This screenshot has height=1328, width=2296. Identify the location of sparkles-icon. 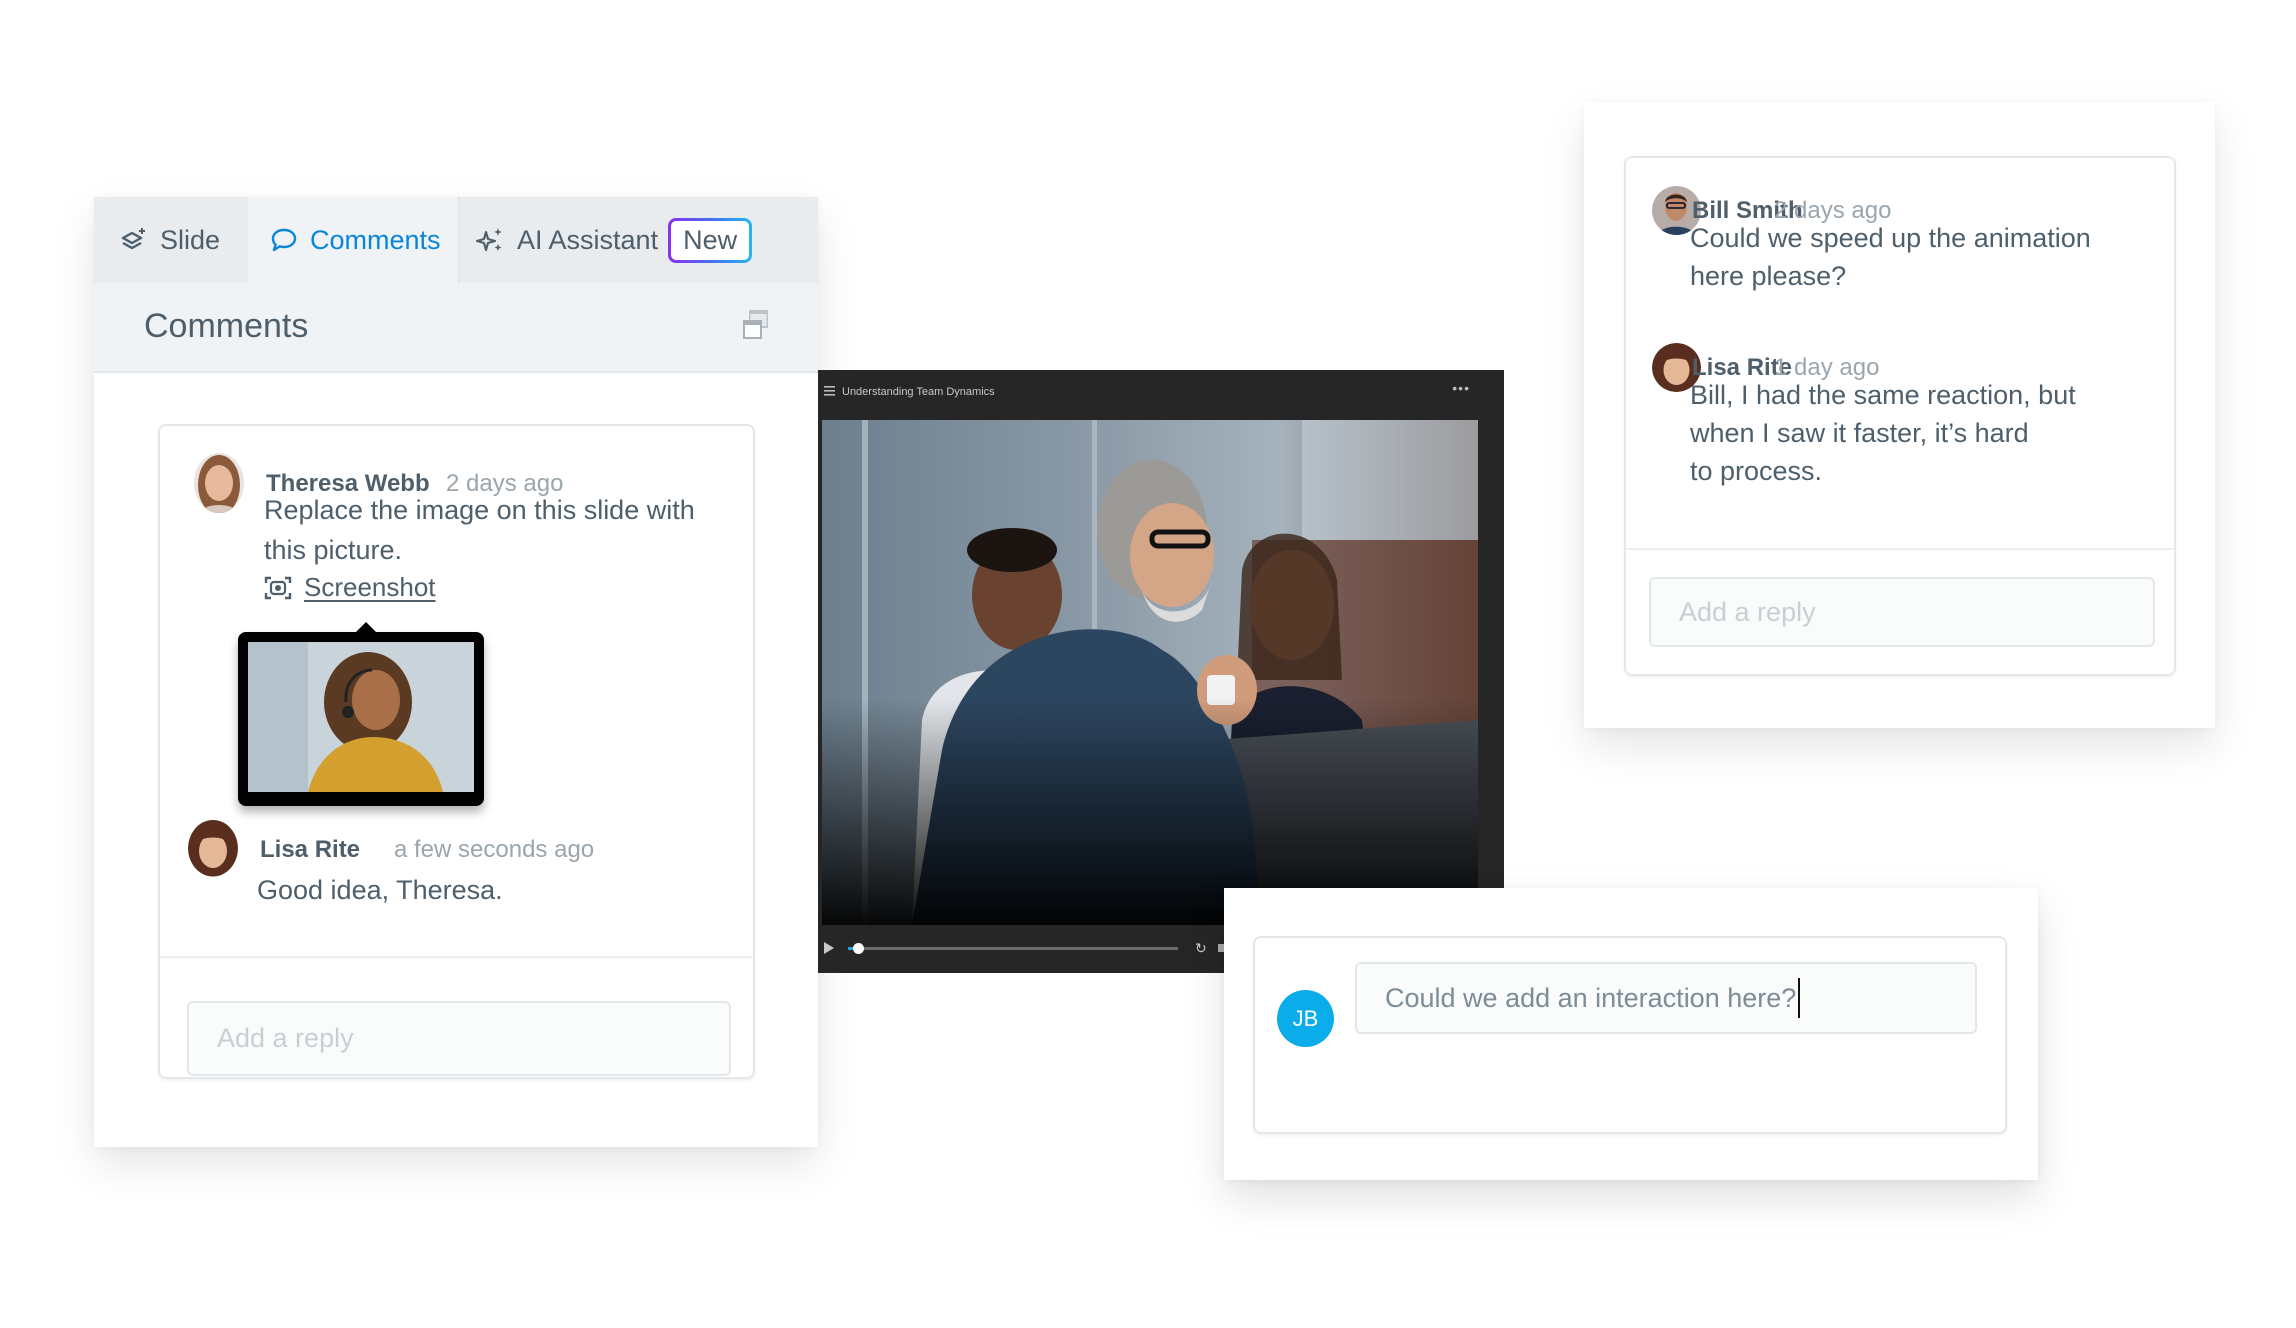
(488, 240).